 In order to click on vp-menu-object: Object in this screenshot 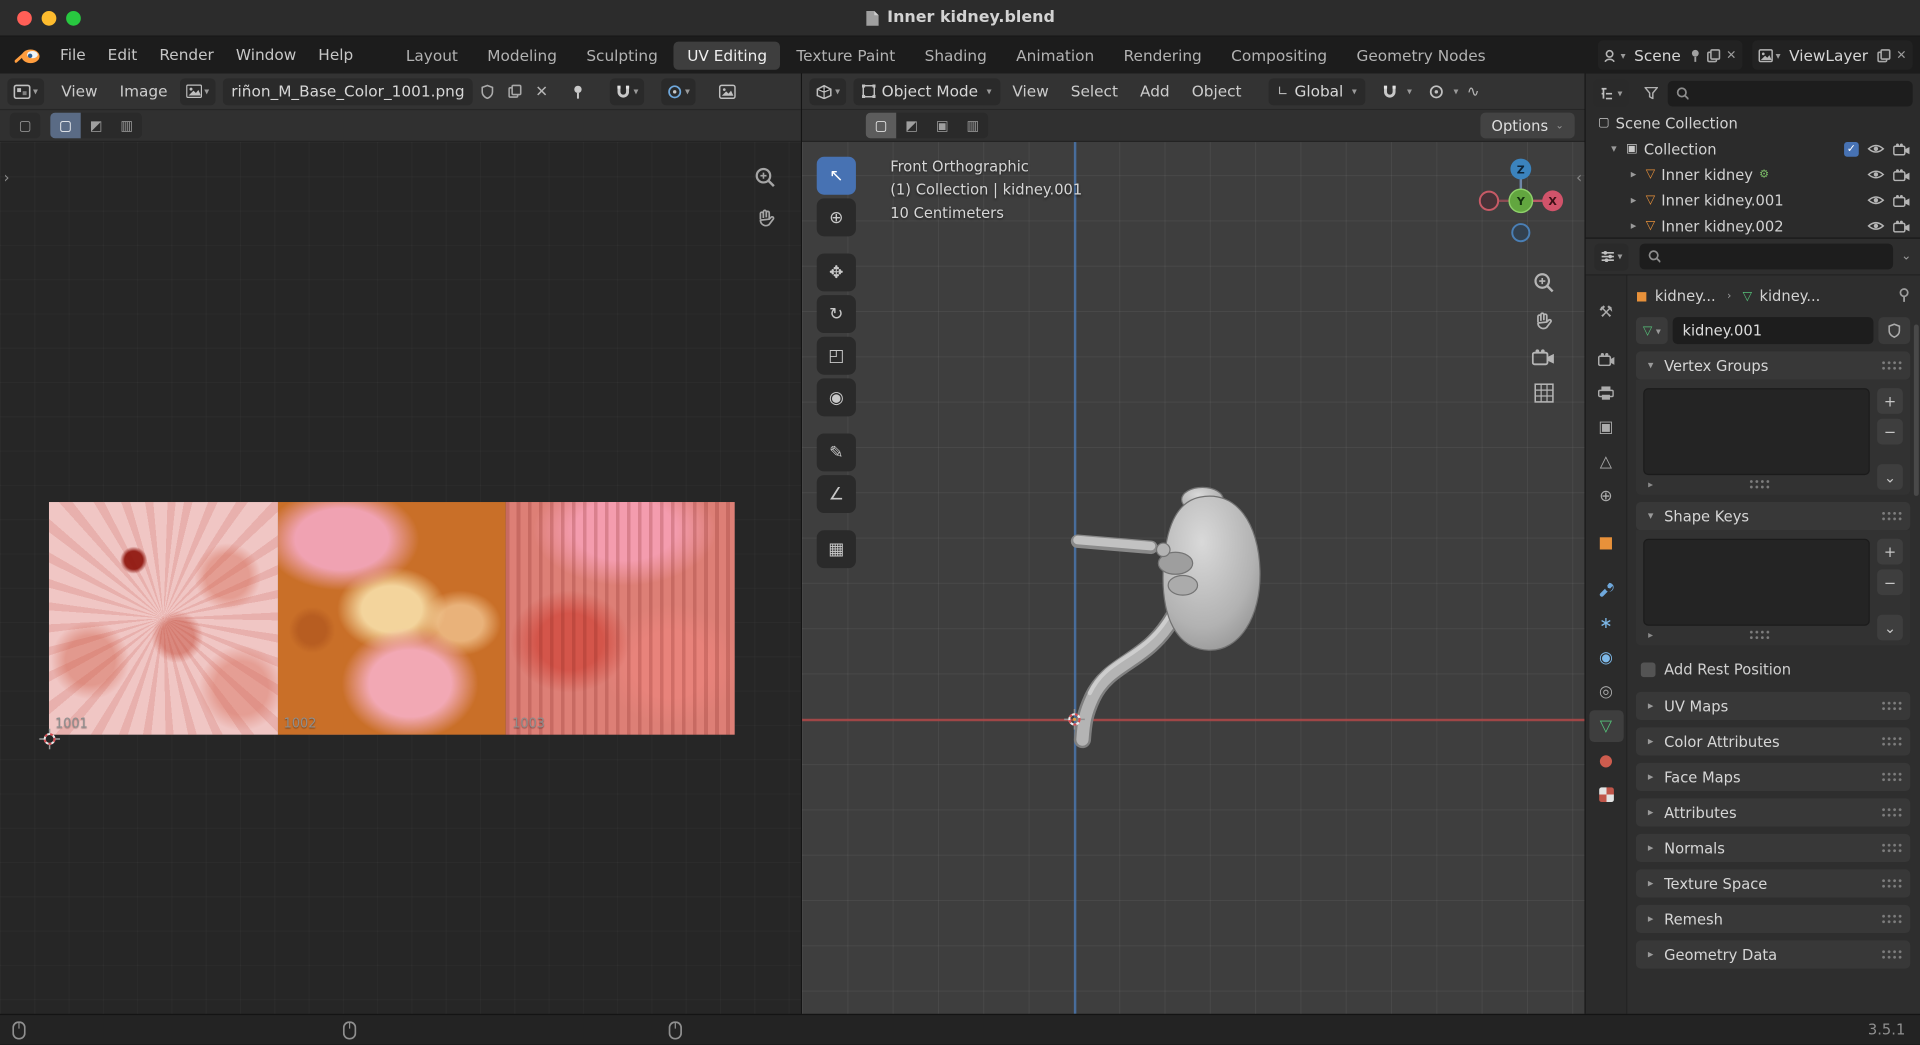, I will do `click(1216, 91)`.